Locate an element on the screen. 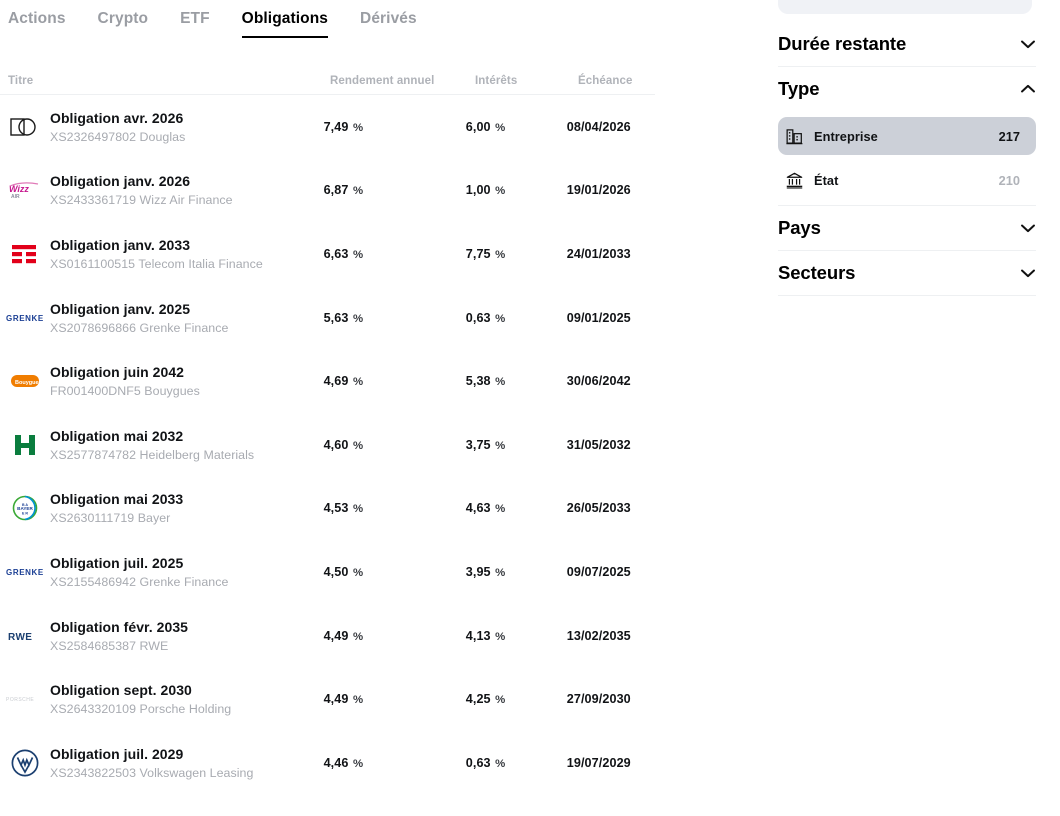  maturity-date: 19/01/2026 is located at coordinates (598, 190).